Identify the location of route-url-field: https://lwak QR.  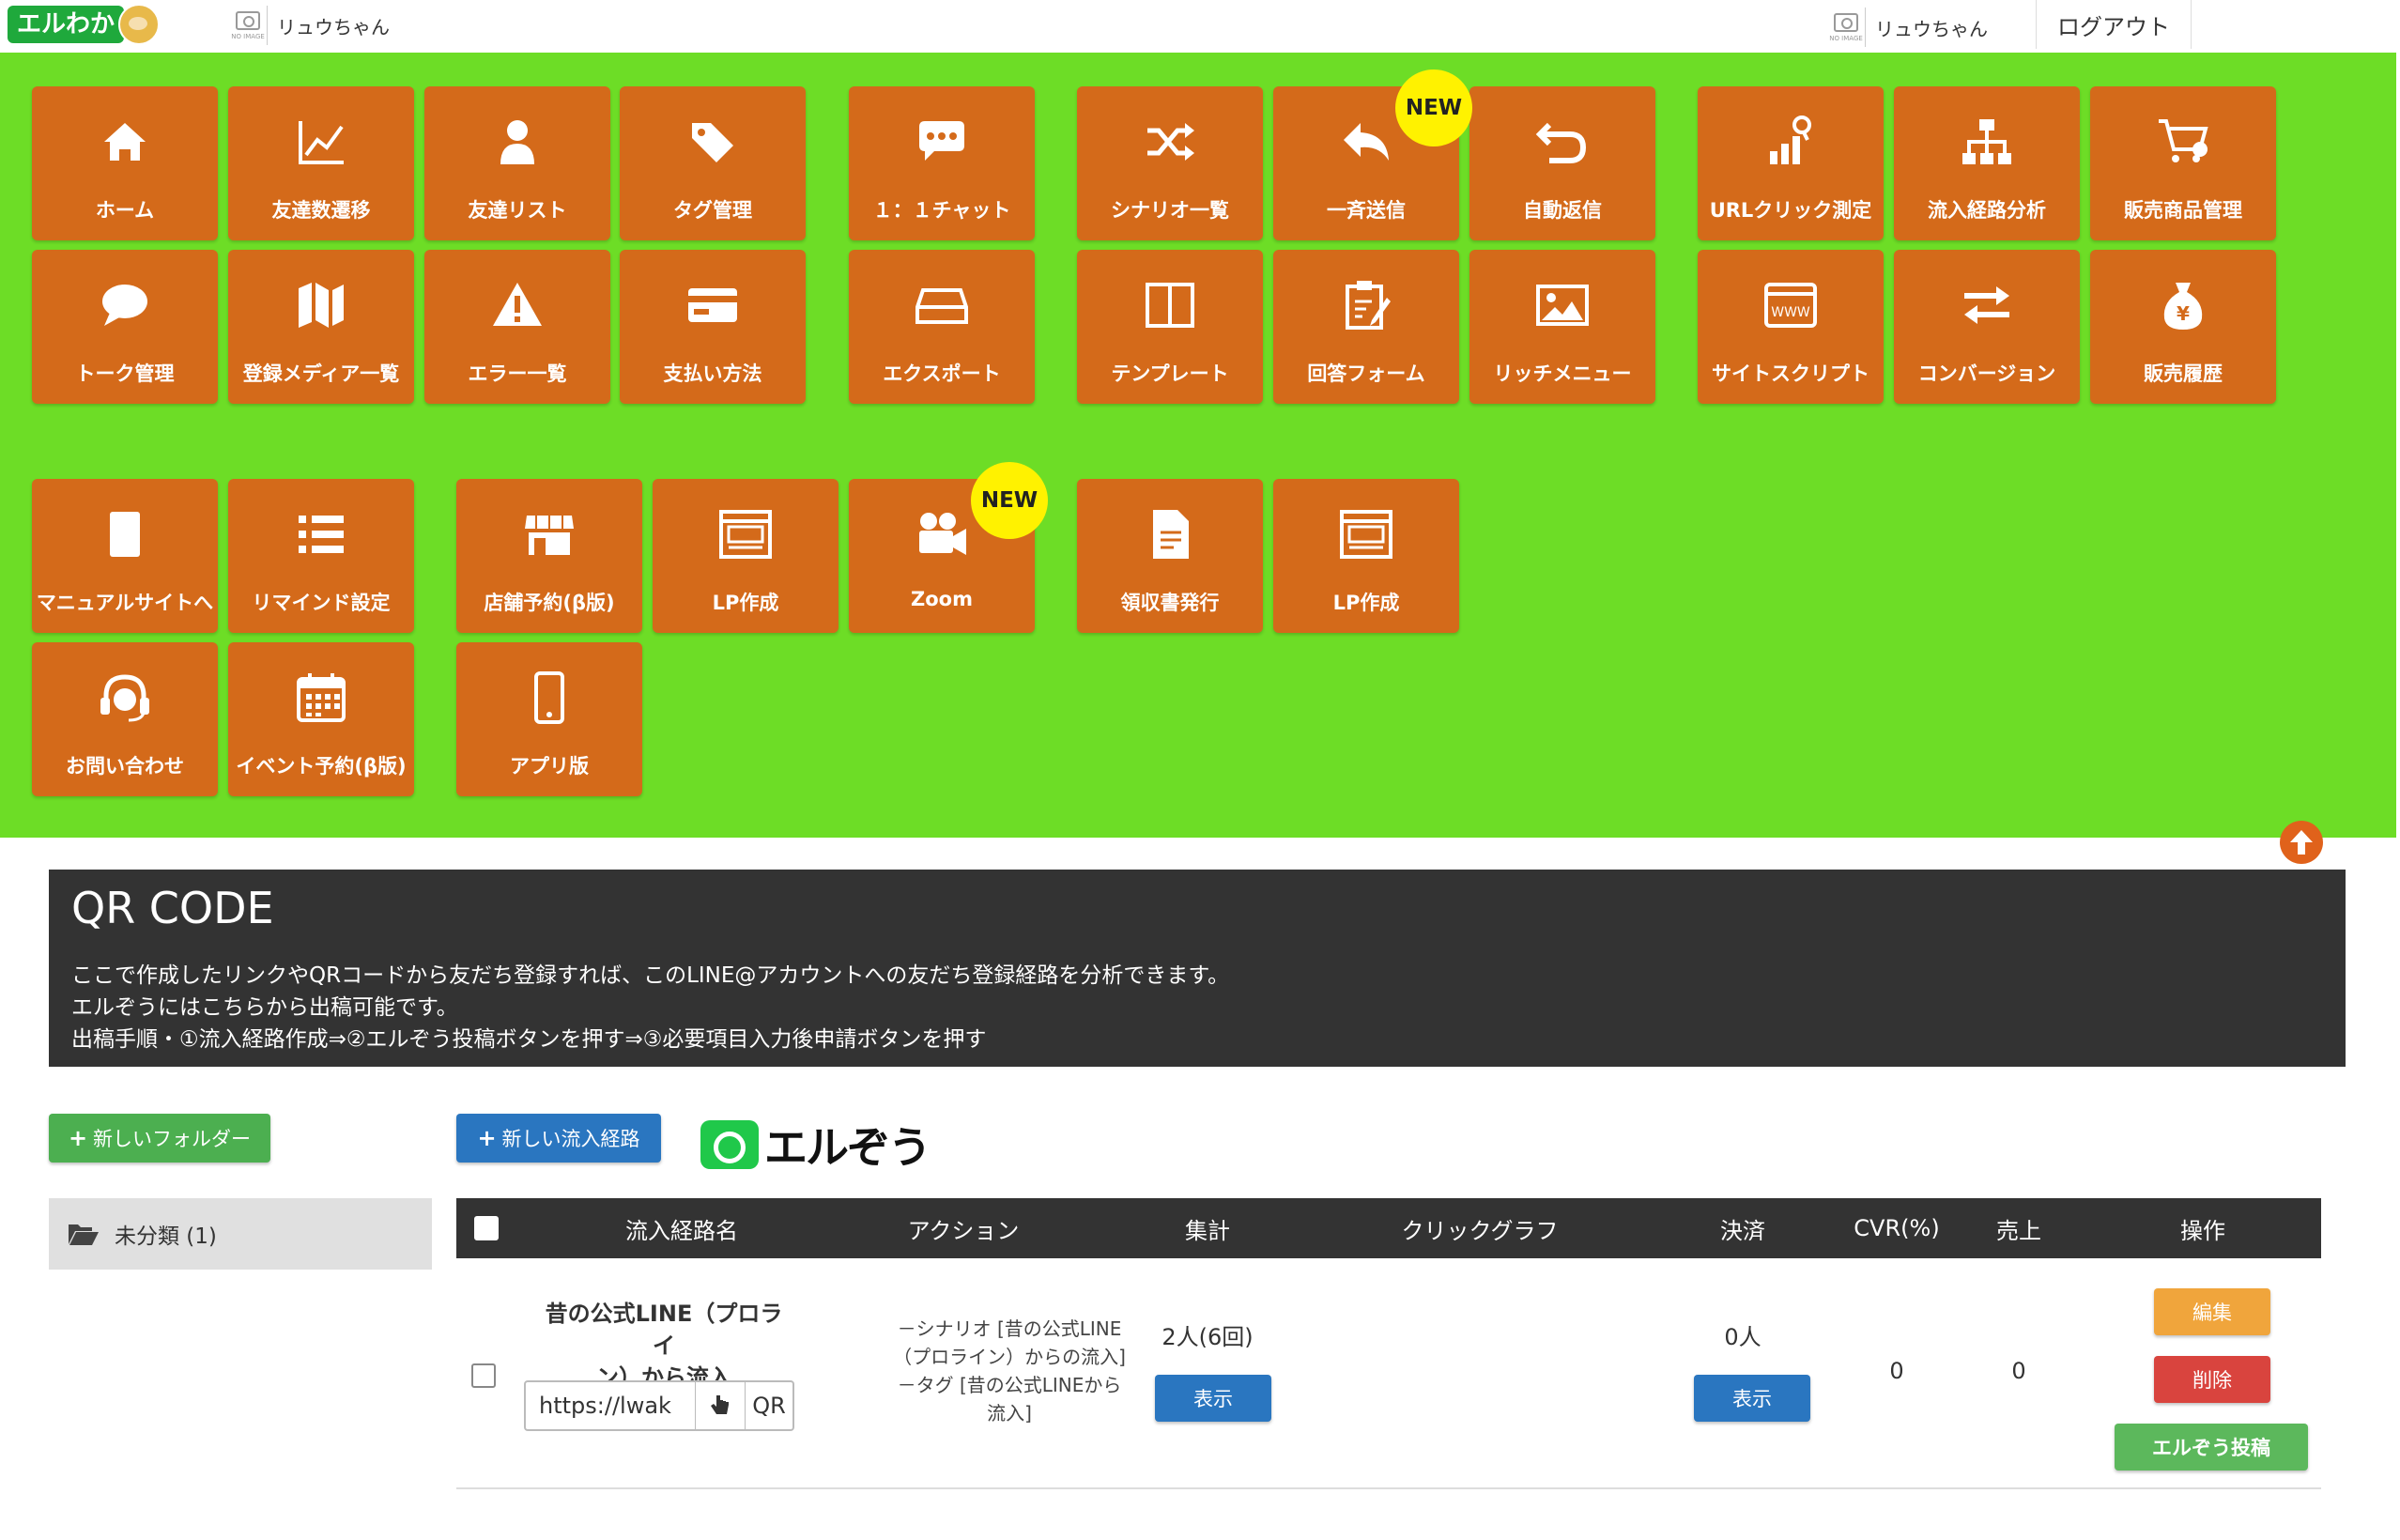
(659, 1405).